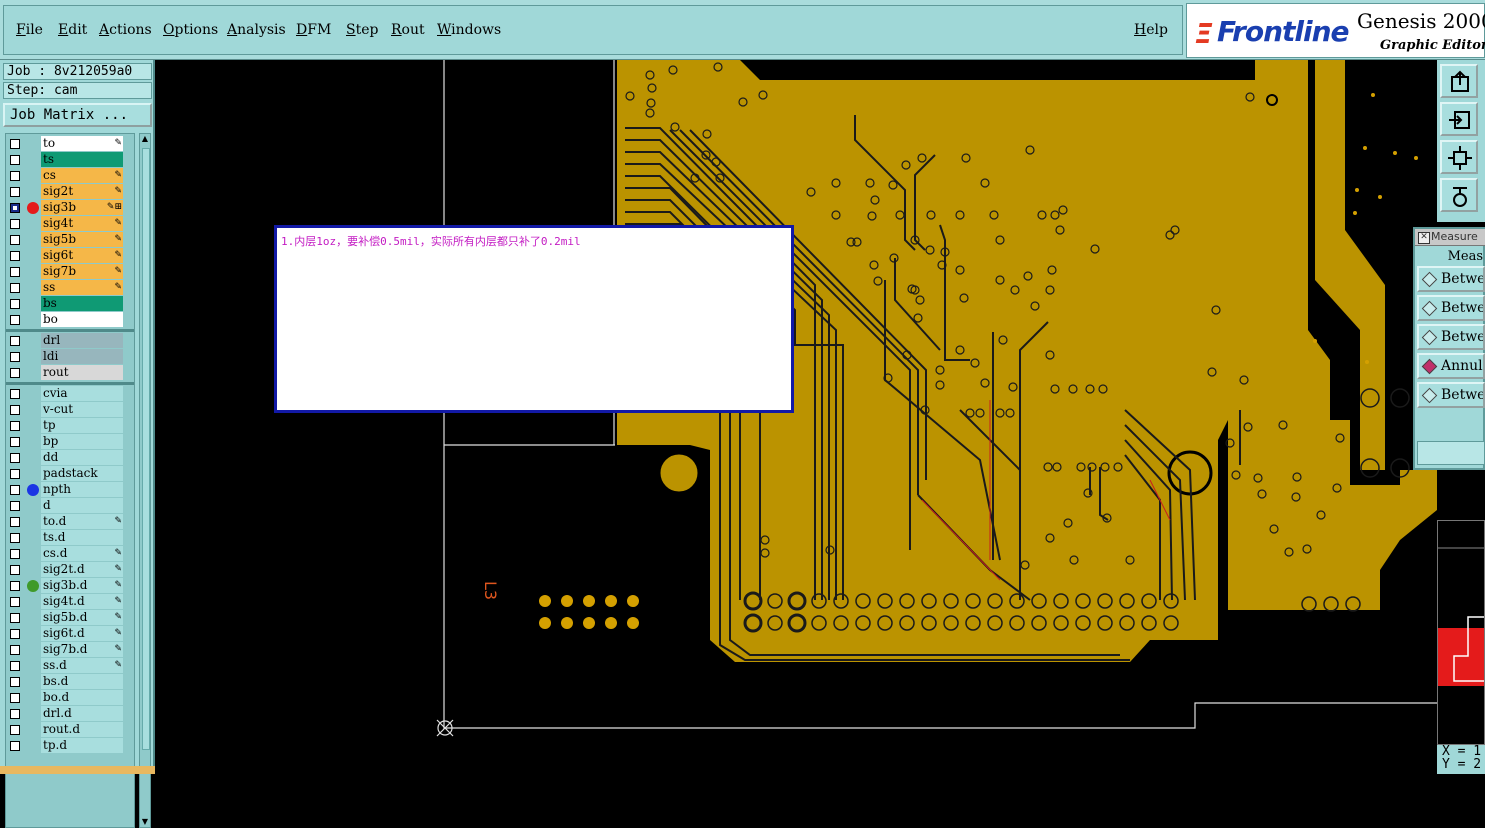 This screenshot has height=828, width=1485. I want to click on layer-name: drl, so click(82, 340).